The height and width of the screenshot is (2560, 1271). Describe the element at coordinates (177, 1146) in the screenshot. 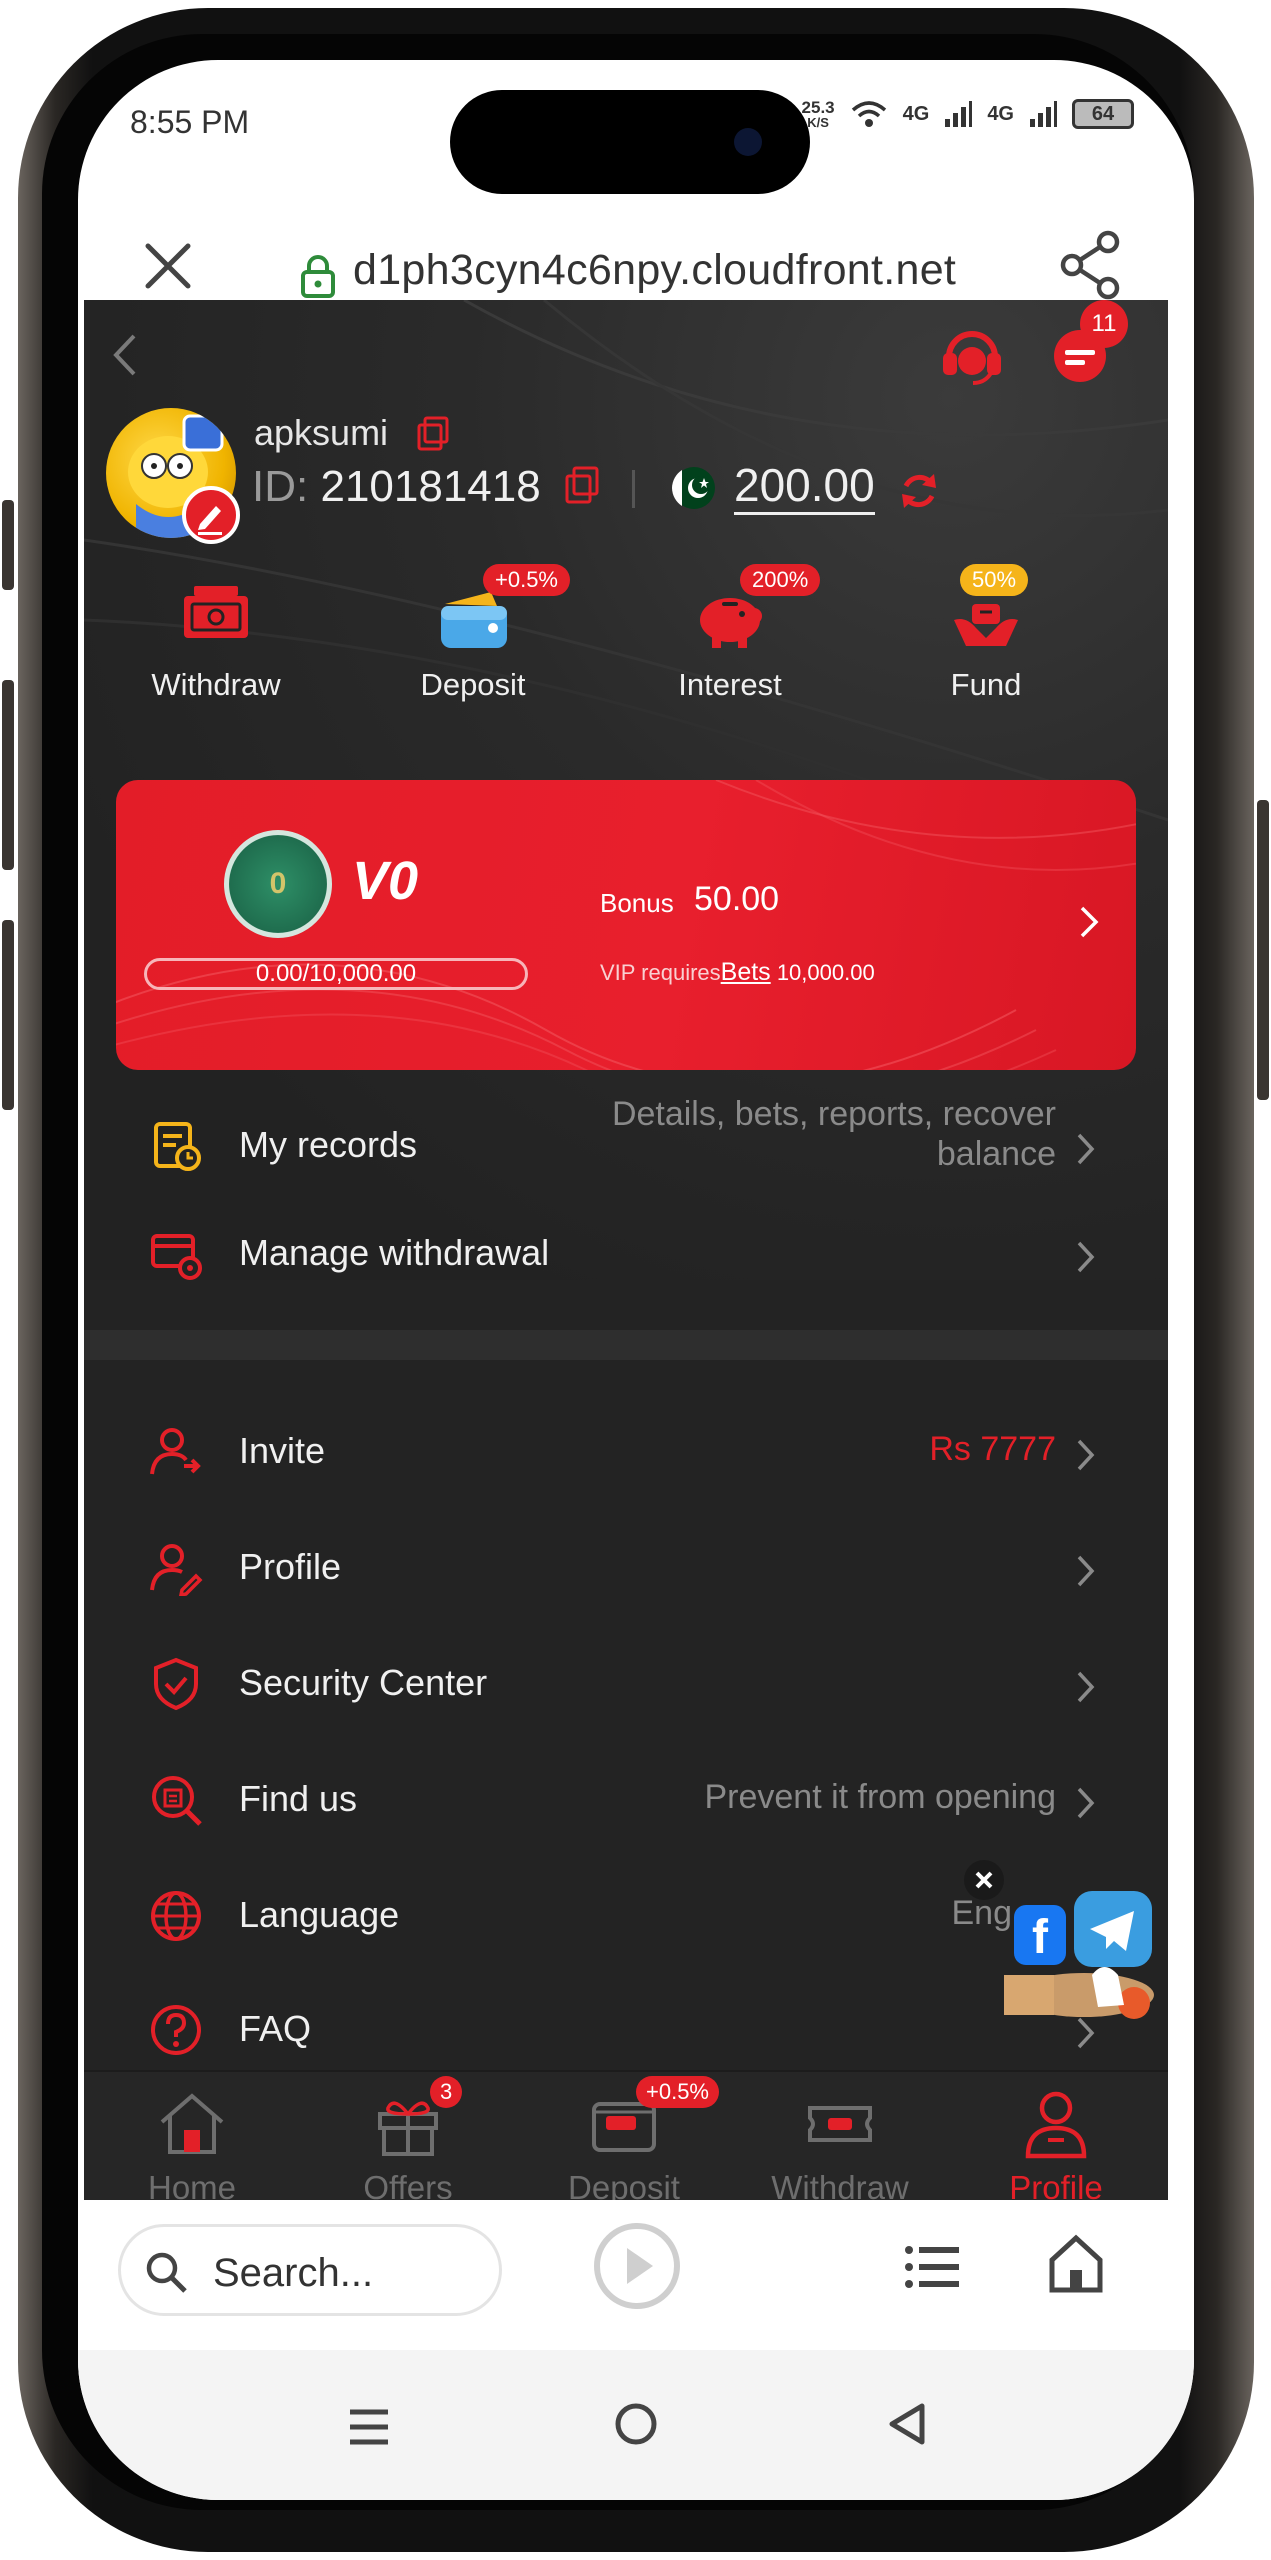

I see `records-icon` at that location.